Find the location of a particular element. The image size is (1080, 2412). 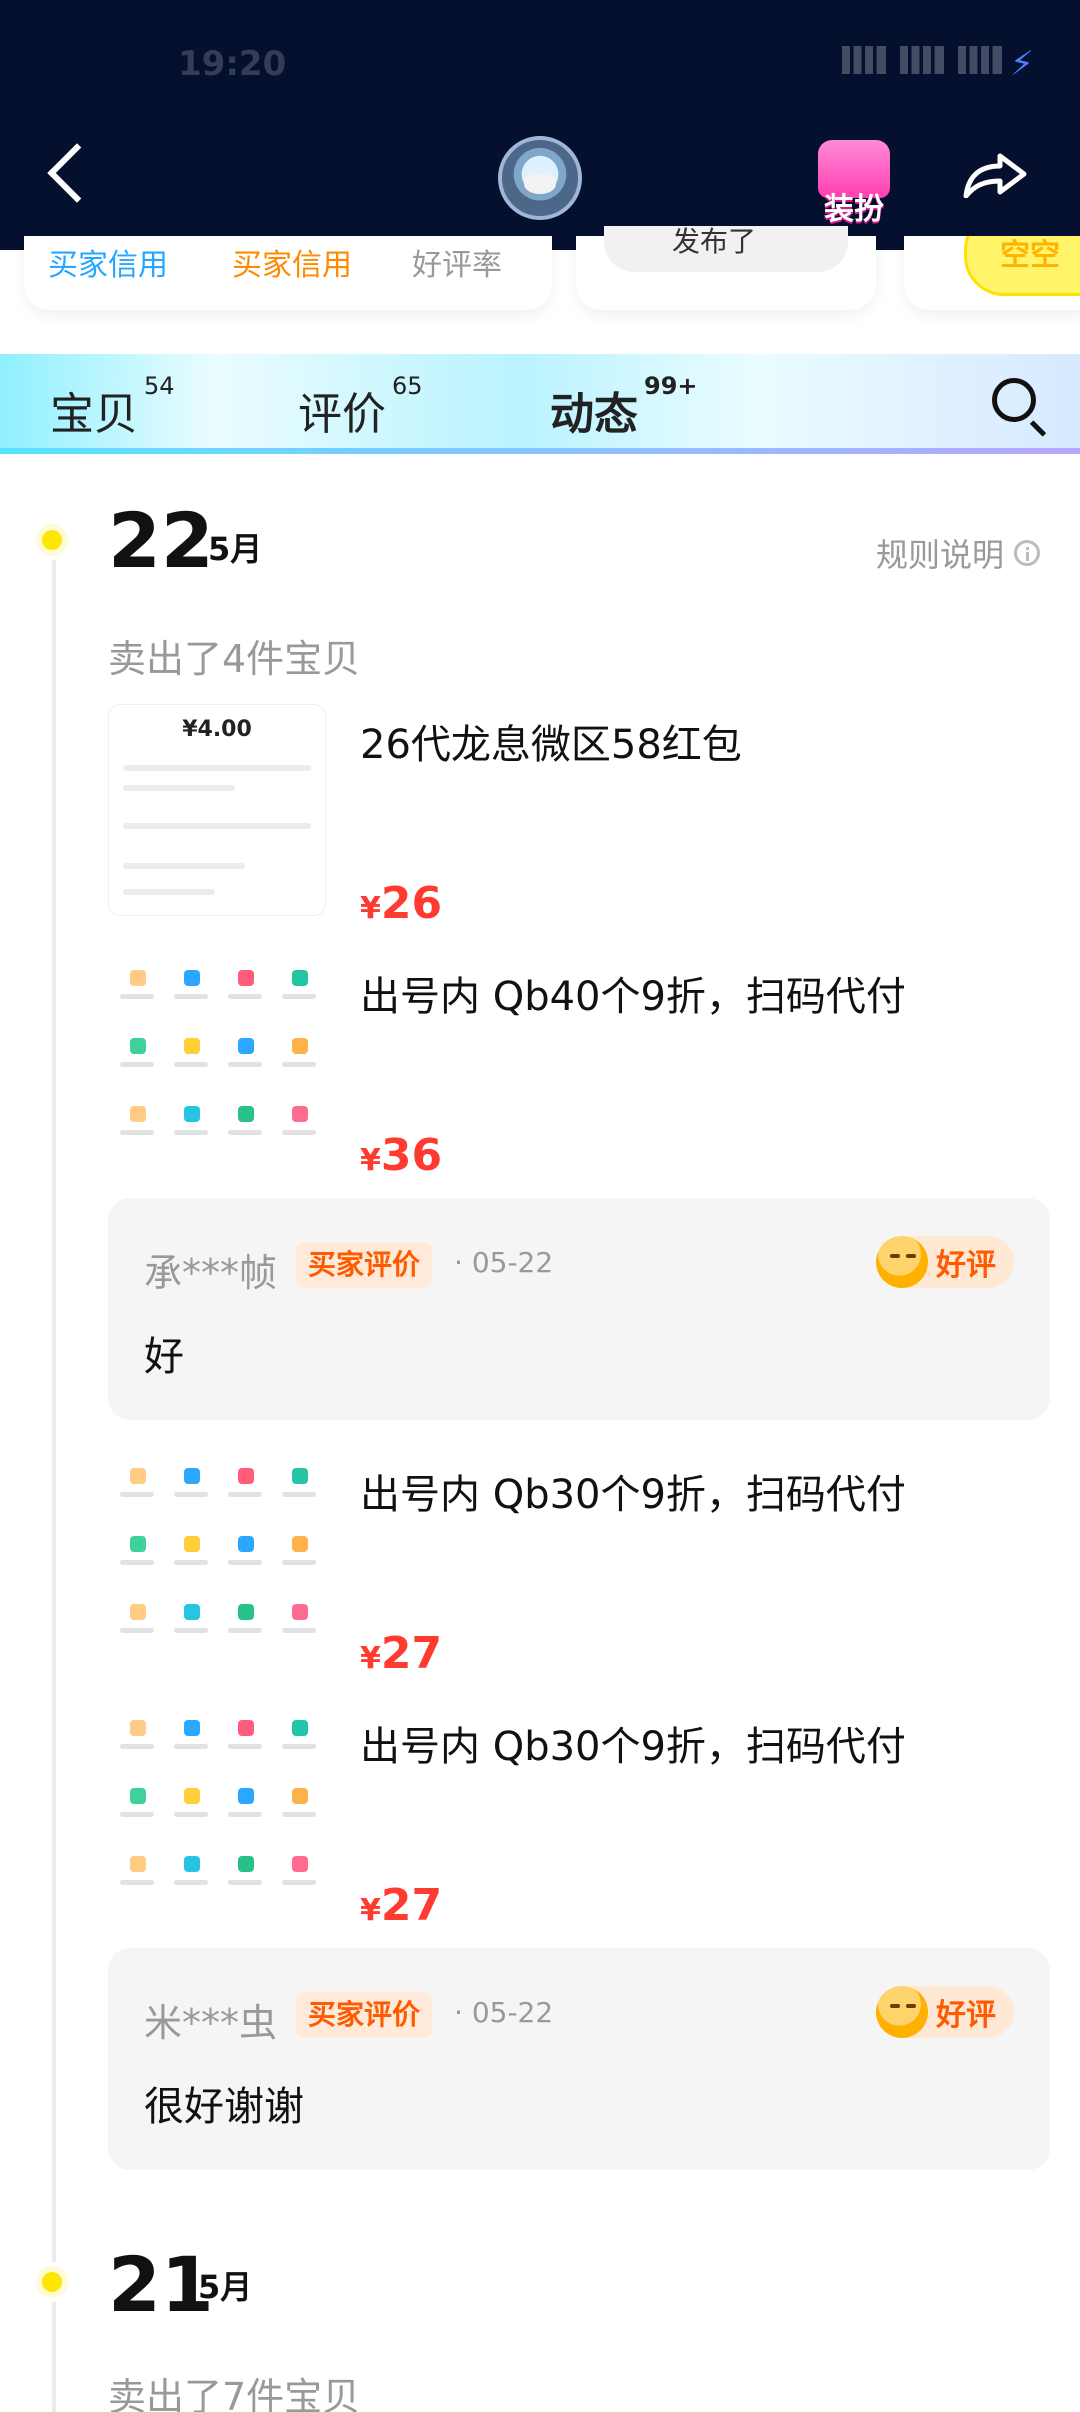

review-content: 很好谢谢 is located at coordinates (224, 2107).